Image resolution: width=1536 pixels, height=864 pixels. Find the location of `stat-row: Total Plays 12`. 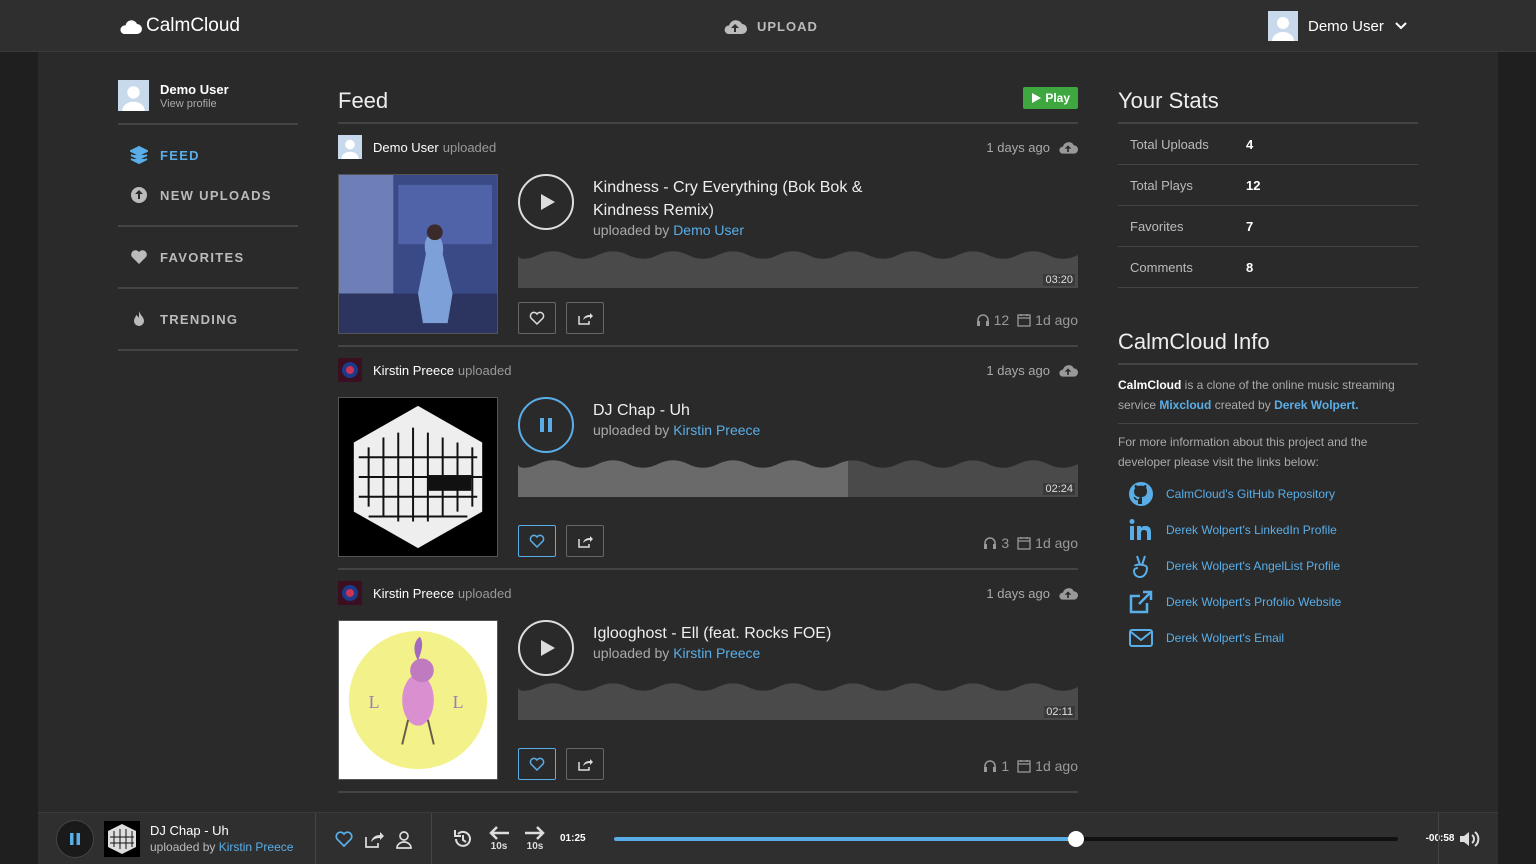

stat-row: Total Plays 12 is located at coordinates (1268, 185).